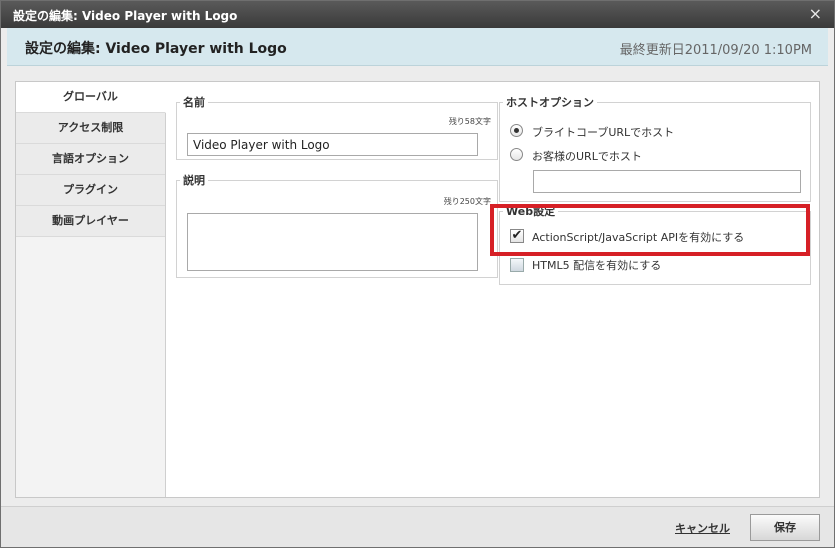 This screenshot has height=548, width=835. I want to click on title-bar: 設定の編集: Video Player with Logo ×, so click(417, 14).